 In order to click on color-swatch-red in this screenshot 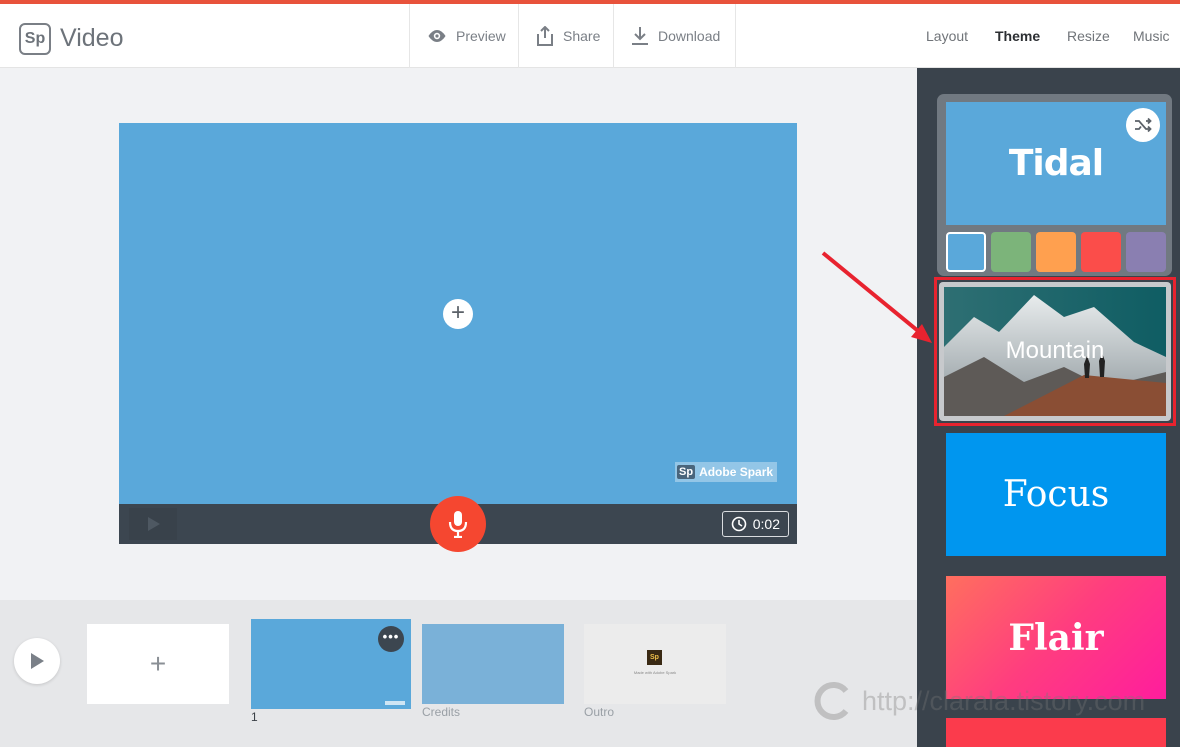, I will do `click(1101, 252)`.